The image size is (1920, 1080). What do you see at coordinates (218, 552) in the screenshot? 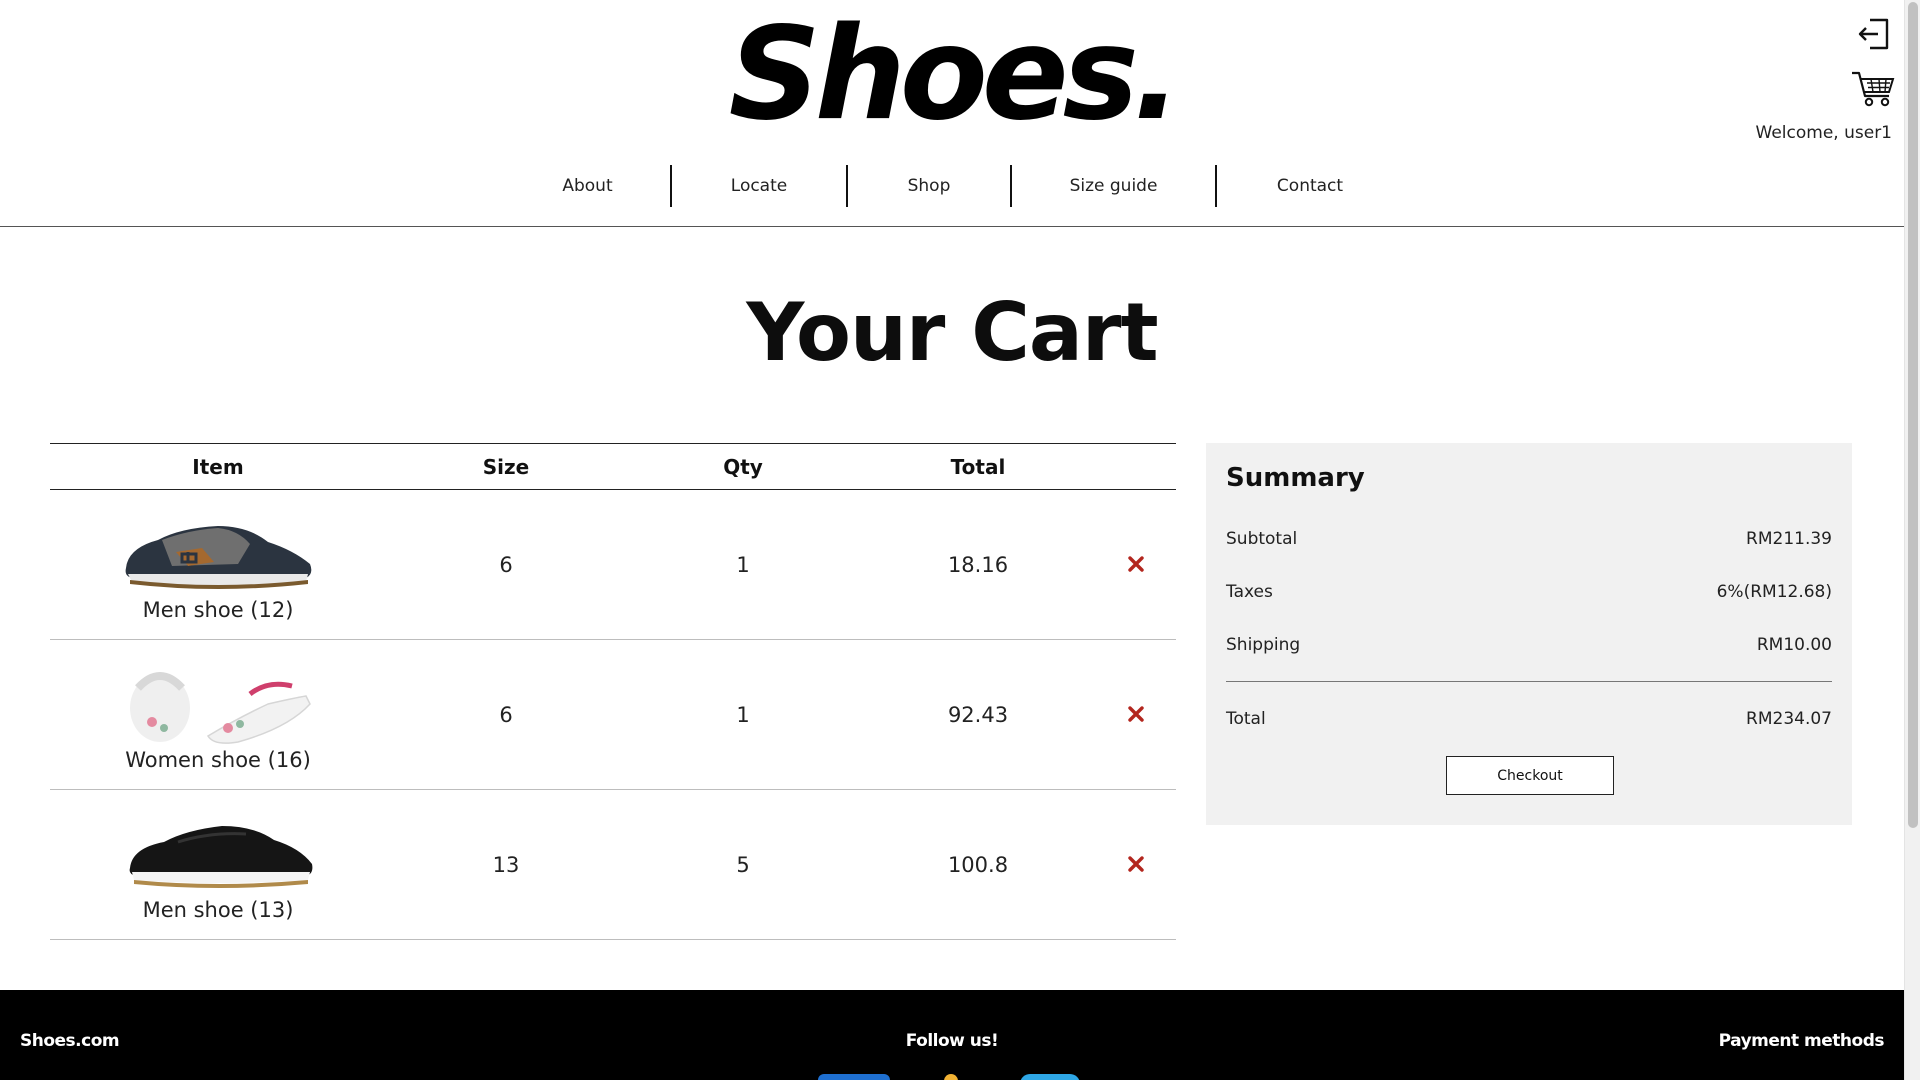
I see `product-image-men-sneaker-grey` at bounding box center [218, 552].